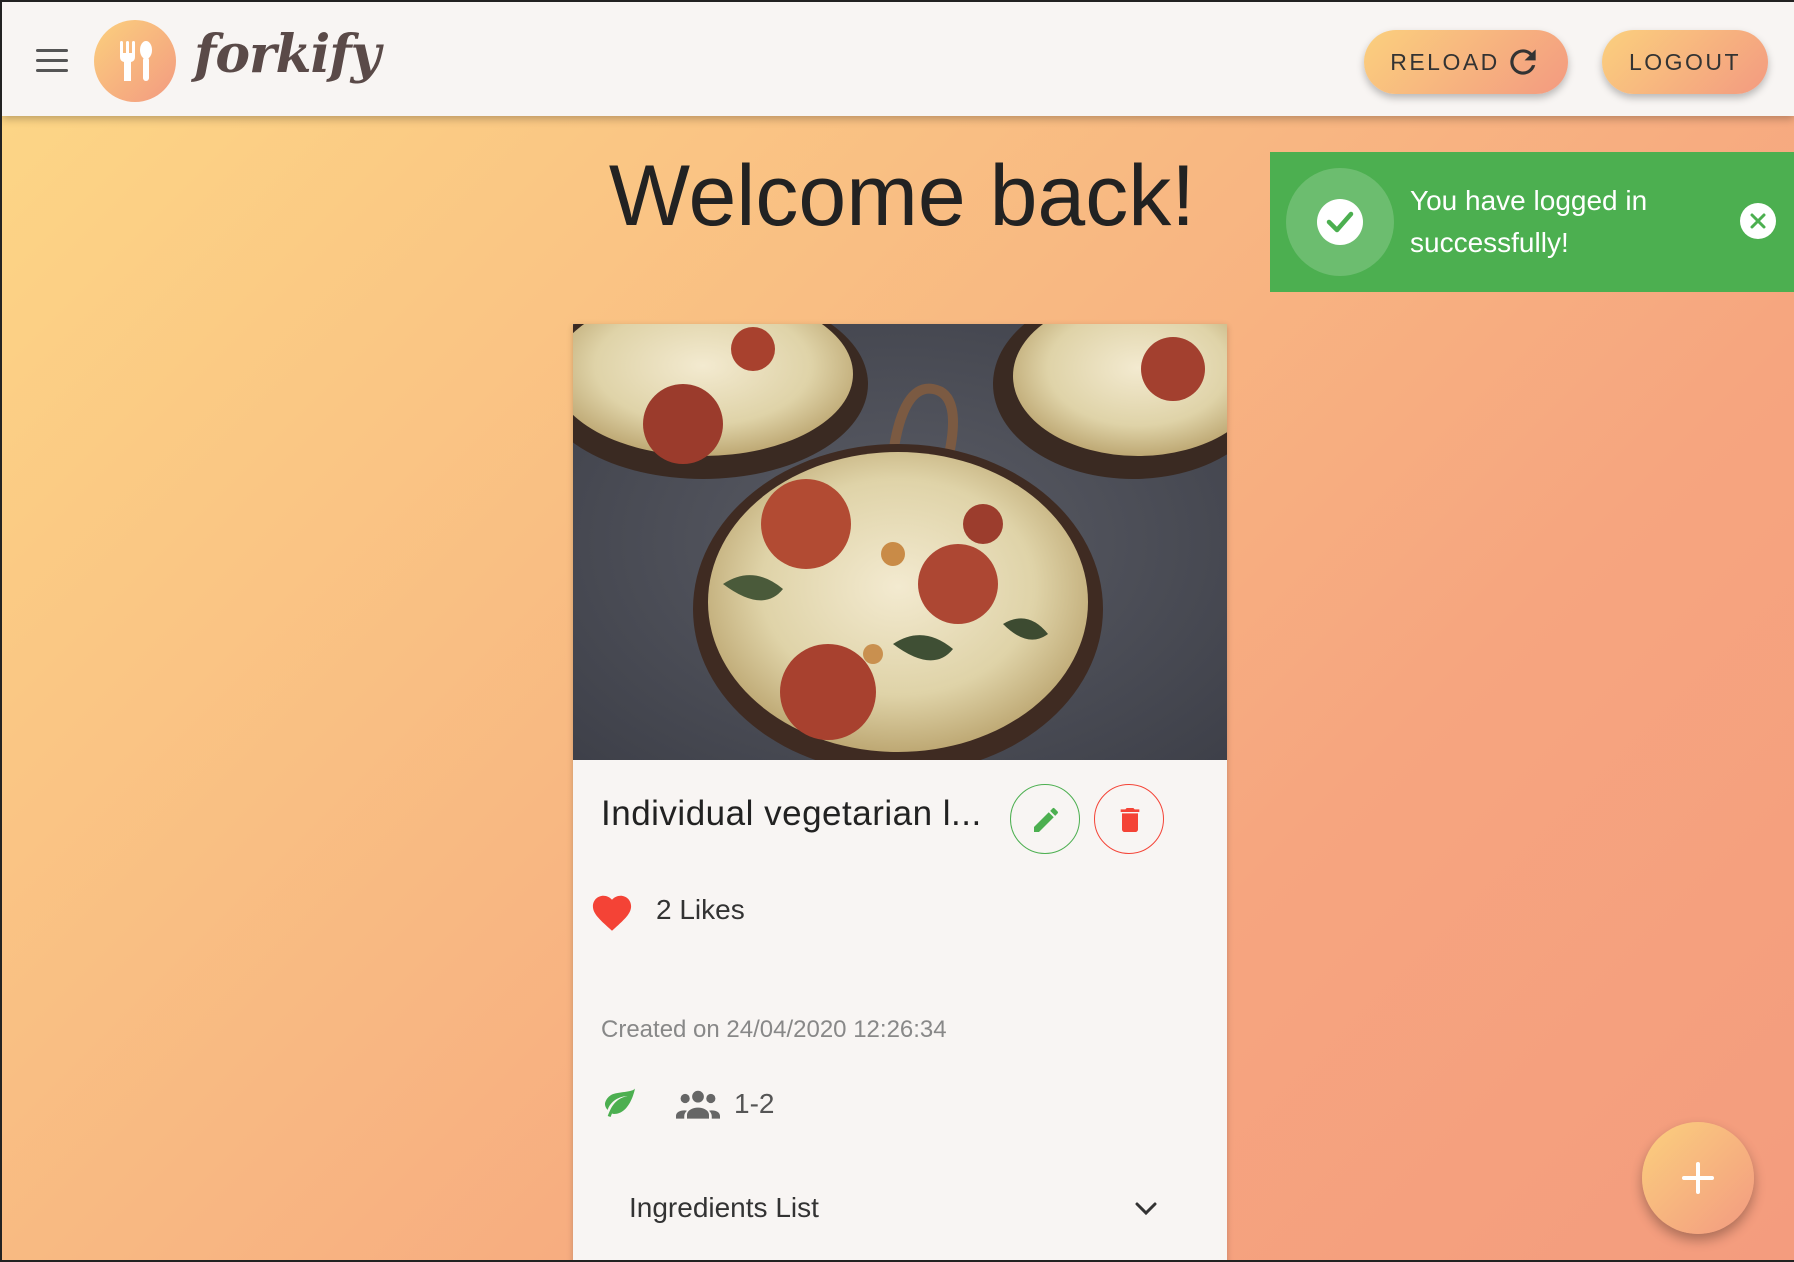 The image size is (1794, 1262). Describe the element at coordinates (700, 909) in the screenshot. I see `likes-count: 2 Likes` at that location.